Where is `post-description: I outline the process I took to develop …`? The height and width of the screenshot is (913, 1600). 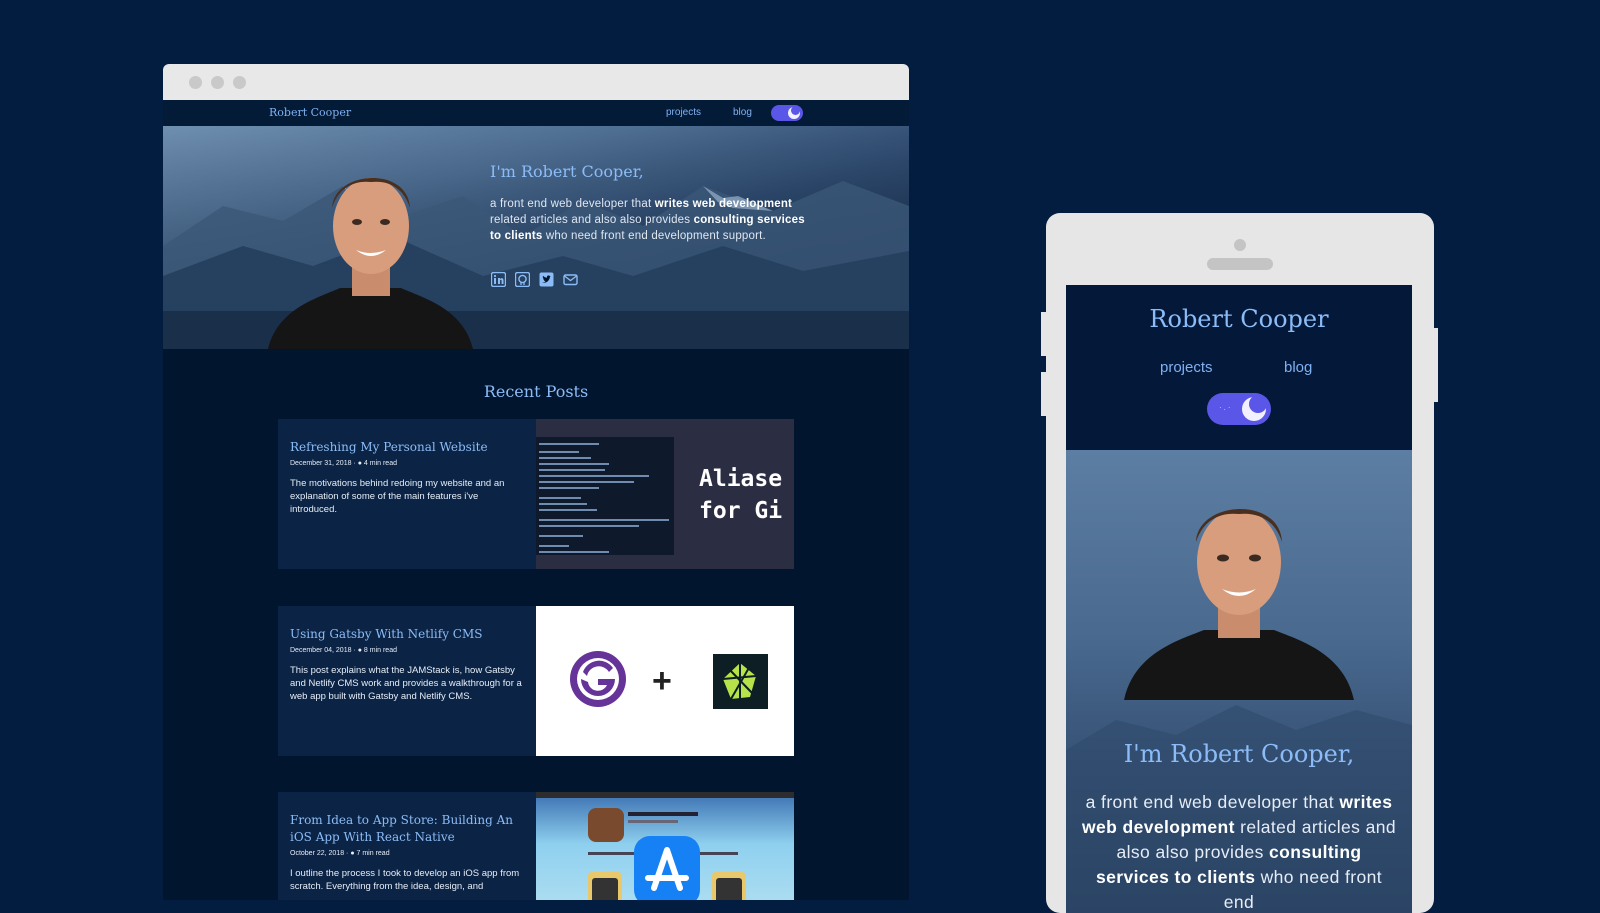
post-description: I outline the process I took to develop … is located at coordinates (405, 880).